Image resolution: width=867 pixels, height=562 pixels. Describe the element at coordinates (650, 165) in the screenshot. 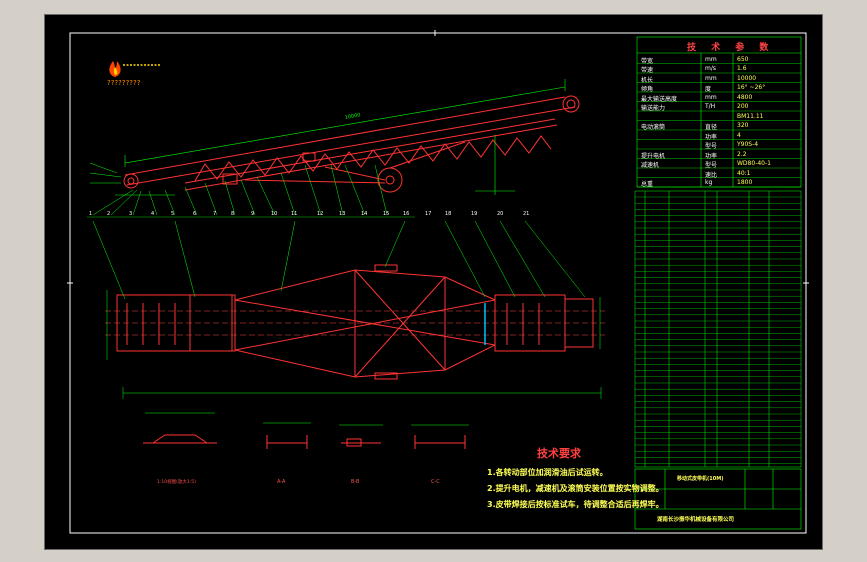

I see `tech-param-name: 减速机` at that location.